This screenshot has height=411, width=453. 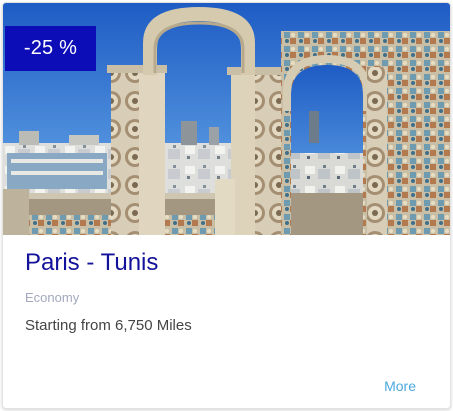 What do you see at coordinates (91, 263) in the screenshot?
I see `offer-title: Paris - Tunis` at bounding box center [91, 263].